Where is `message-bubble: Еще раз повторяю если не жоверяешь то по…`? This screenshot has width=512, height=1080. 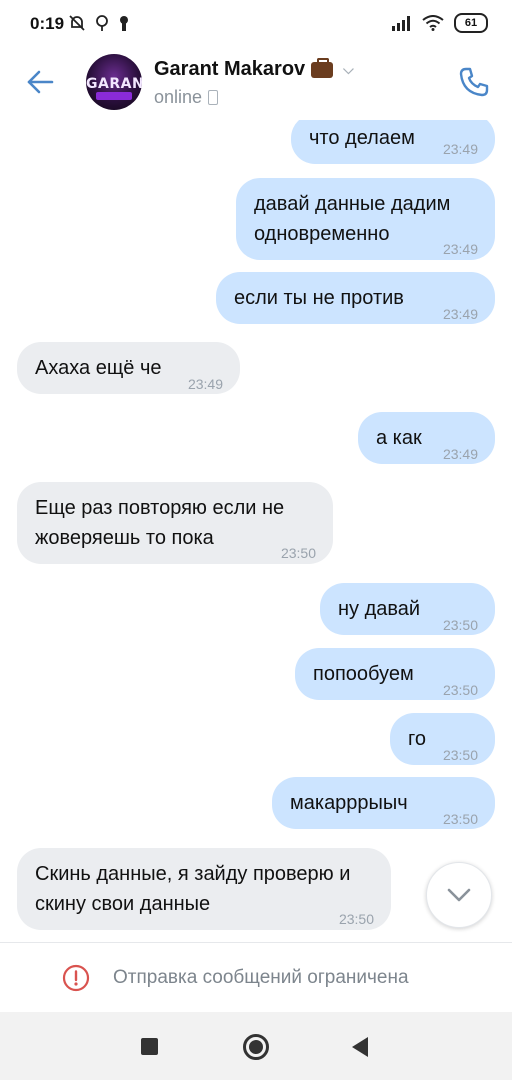
message-bubble: Еще раз повторяю если не жоверяешь то по… is located at coordinates (175, 523).